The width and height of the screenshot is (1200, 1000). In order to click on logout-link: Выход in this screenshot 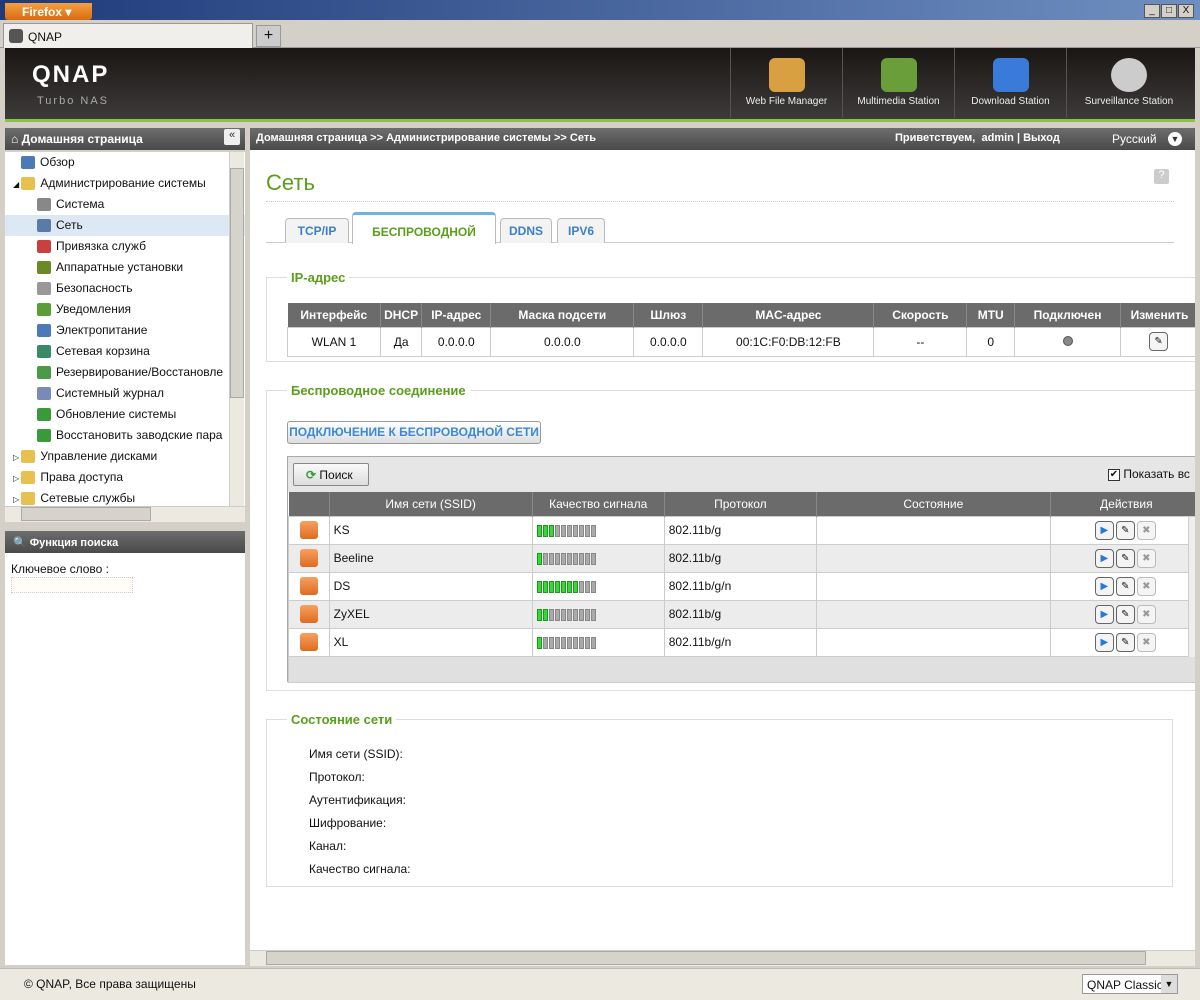, I will do `click(1041, 138)`.